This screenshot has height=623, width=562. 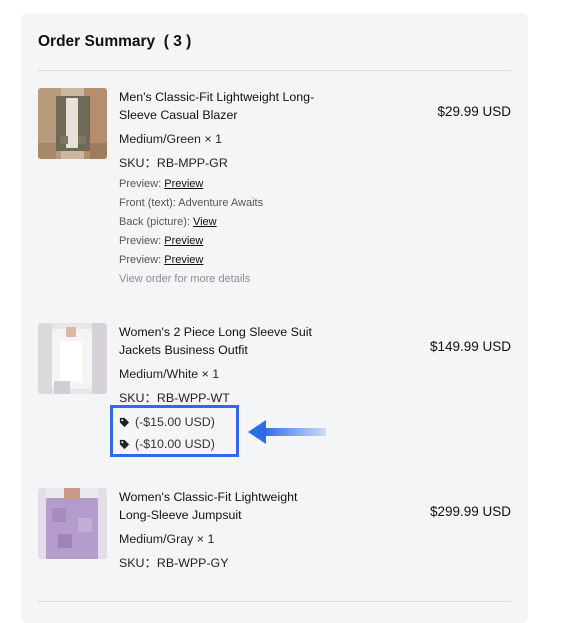 I want to click on product-thumbnail-jumpsuit, so click(x=72, y=523).